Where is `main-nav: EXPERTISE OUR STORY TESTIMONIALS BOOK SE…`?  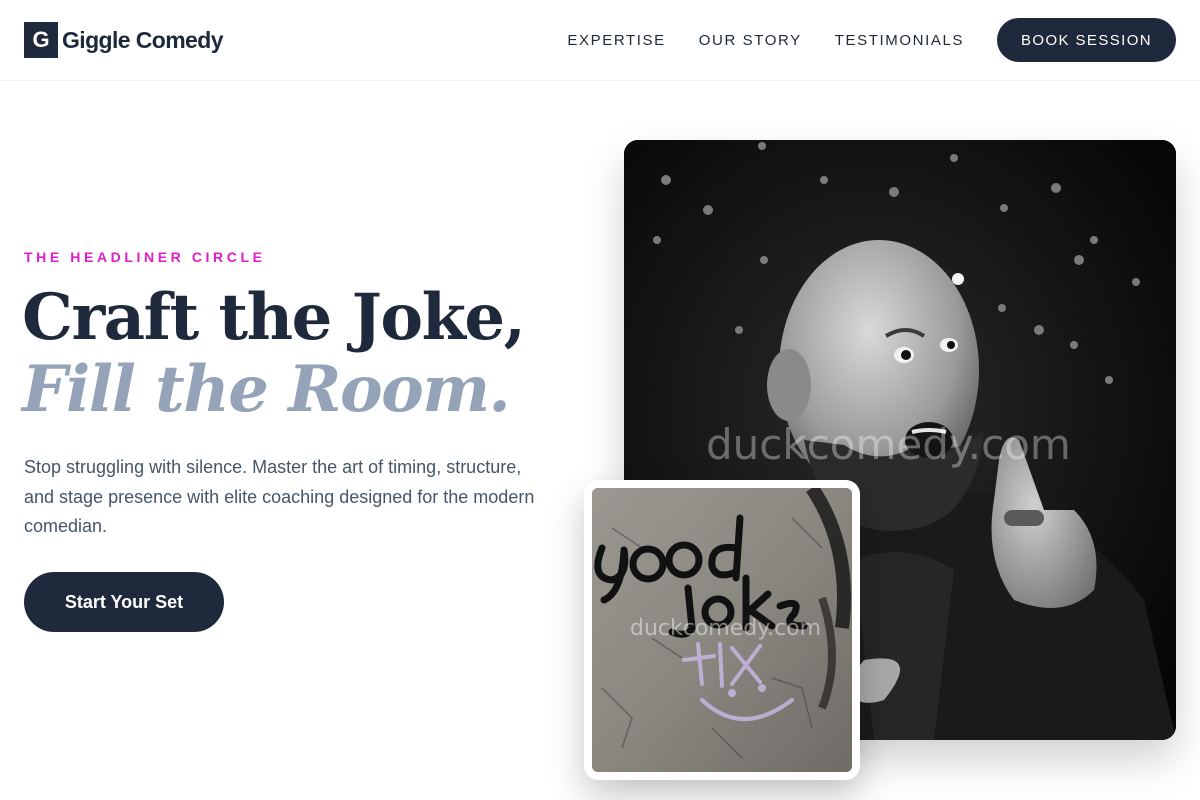
main-nav: EXPERTISE OUR STORY TESTIMONIALS BOOK SE… is located at coordinates (871, 40).